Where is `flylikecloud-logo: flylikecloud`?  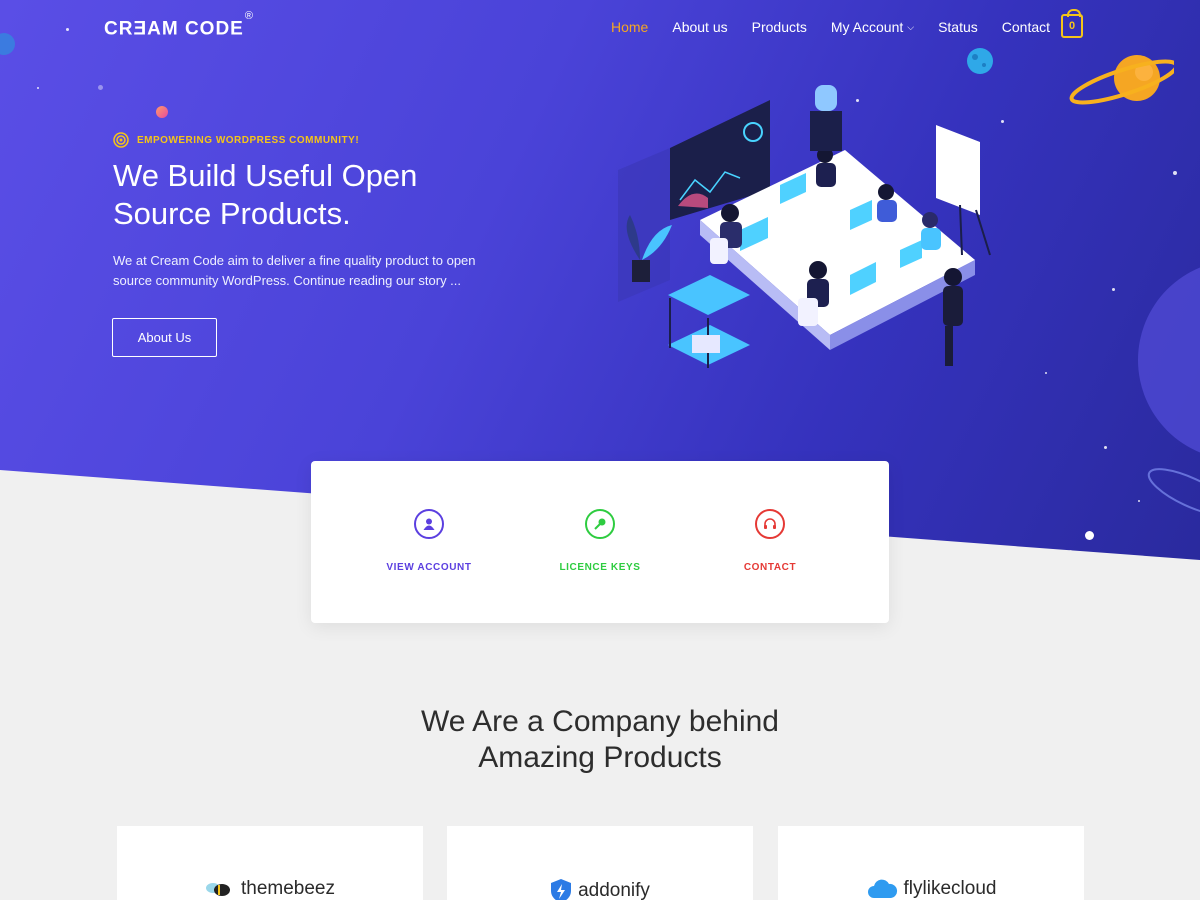
flylikecloud-logo: flylikecloud is located at coordinates (931, 889).